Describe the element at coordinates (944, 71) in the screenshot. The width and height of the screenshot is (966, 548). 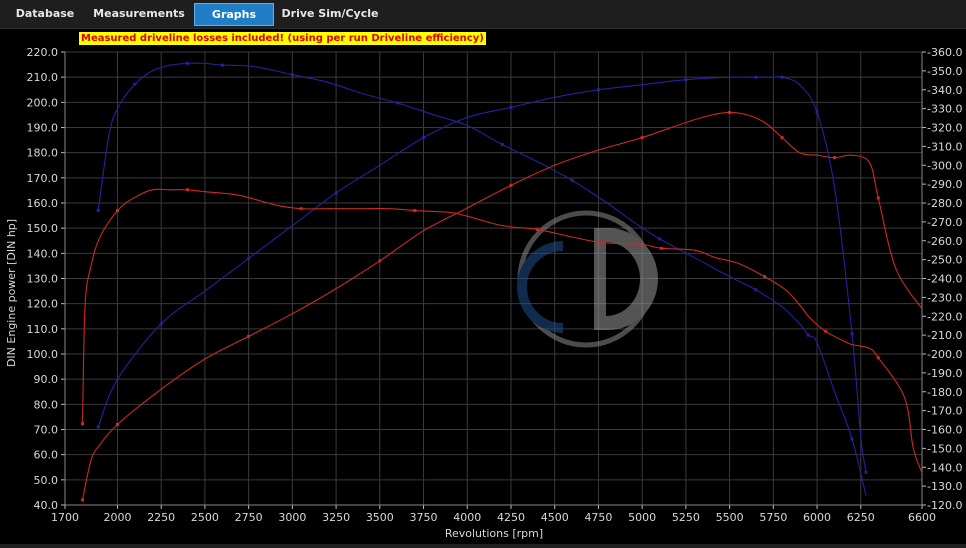
I see `y2-tick-label: -350.0` at that location.